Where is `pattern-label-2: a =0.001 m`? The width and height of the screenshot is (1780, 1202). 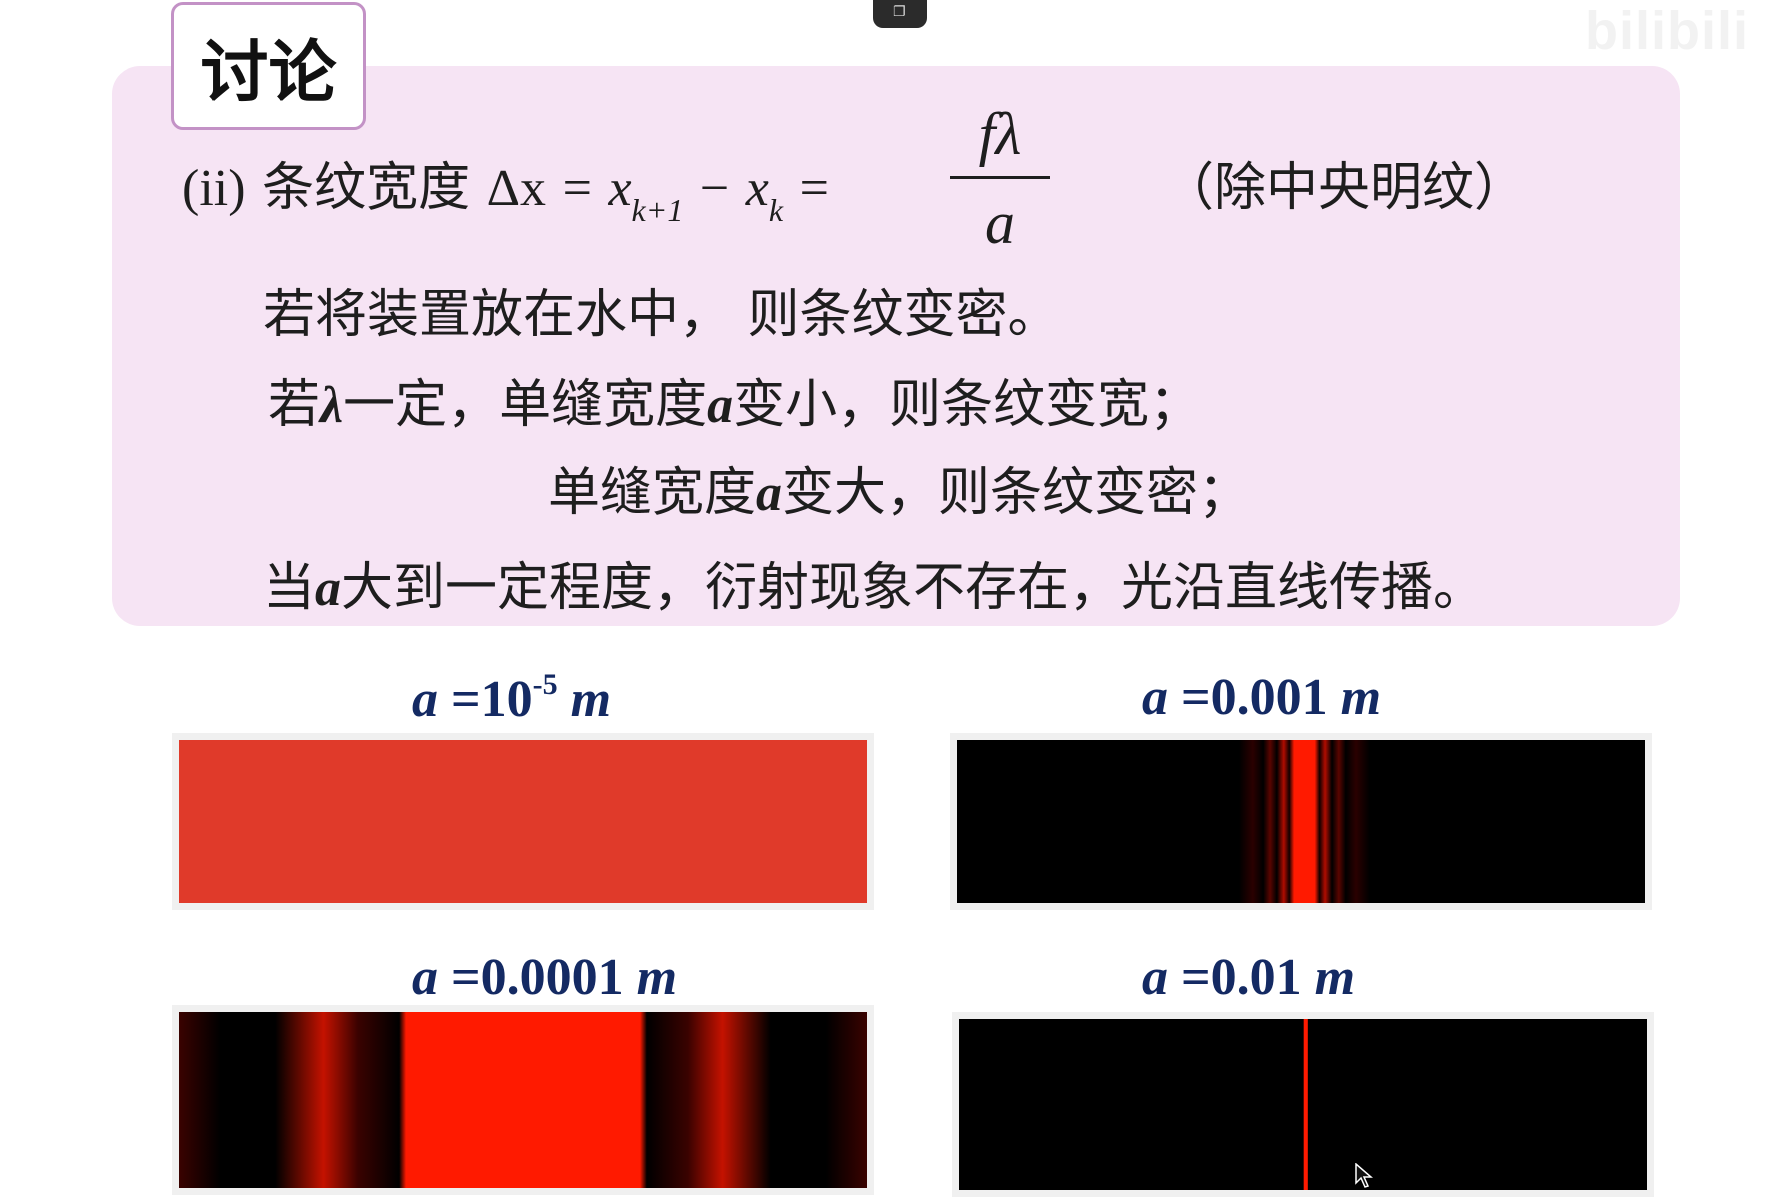 pattern-label-2: a =0.001 m is located at coordinates (1261, 697).